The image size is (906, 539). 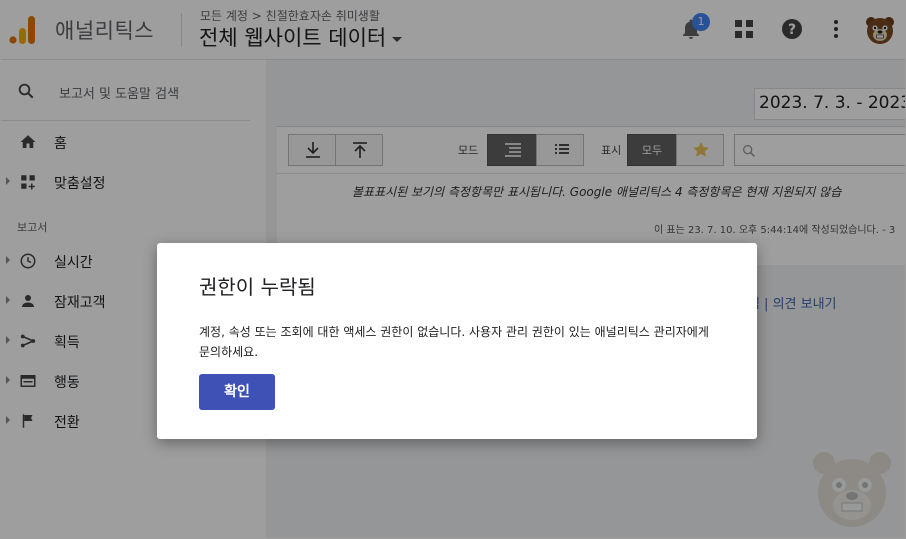 What do you see at coordinates (257, 287) in the screenshot?
I see `dialog-title: 권한이 누락됨` at bounding box center [257, 287].